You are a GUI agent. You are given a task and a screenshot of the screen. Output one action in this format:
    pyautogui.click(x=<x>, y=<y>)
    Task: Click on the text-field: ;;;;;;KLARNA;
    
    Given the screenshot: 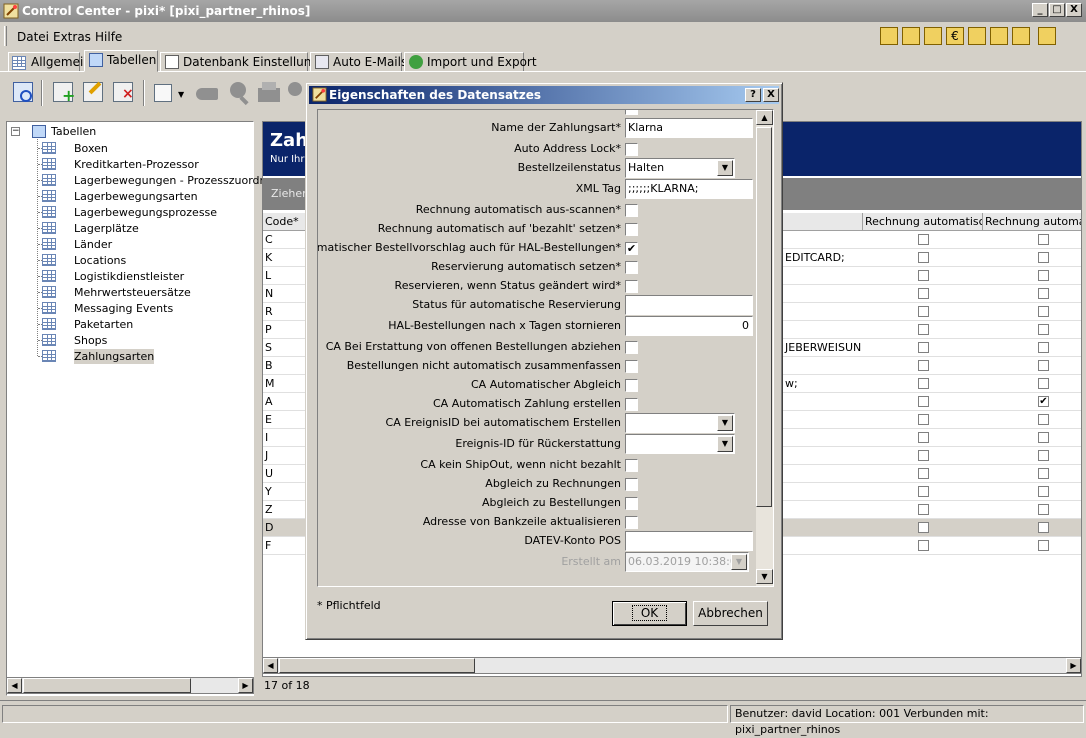 What is the action you would take?
    pyautogui.click(x=689, y=189)
    